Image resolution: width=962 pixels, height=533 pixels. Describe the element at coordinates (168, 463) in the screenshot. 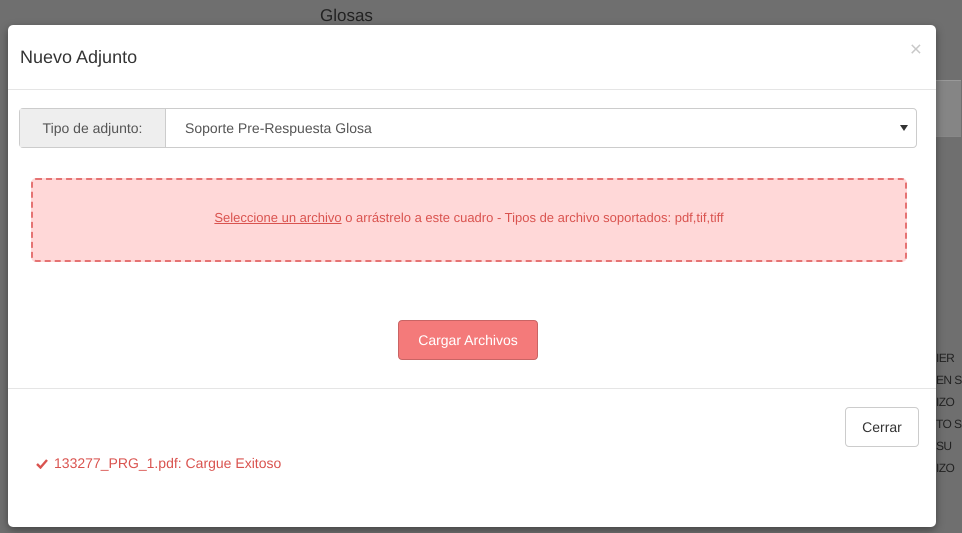

I see `upload-status-text: 133277_PRG_1.pdf: Cargue Exitoso` at that location.